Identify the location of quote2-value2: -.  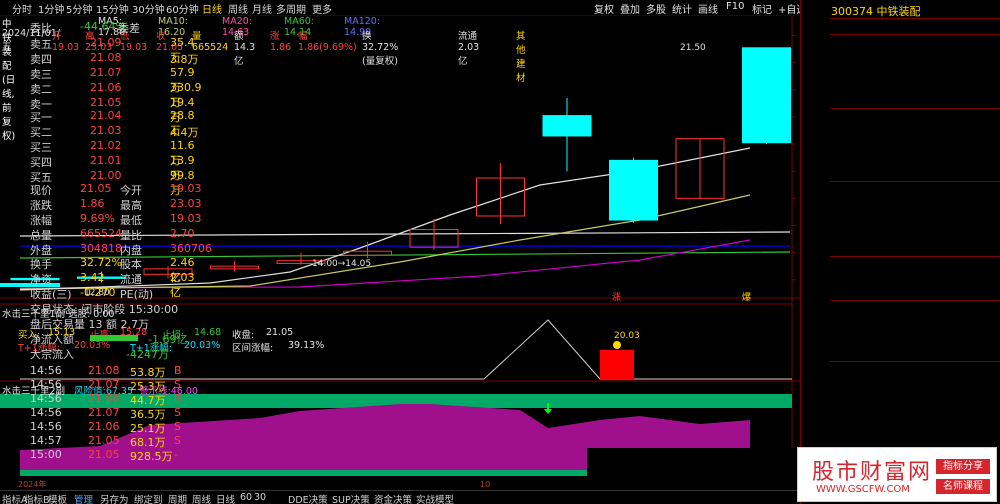
(172, 292).